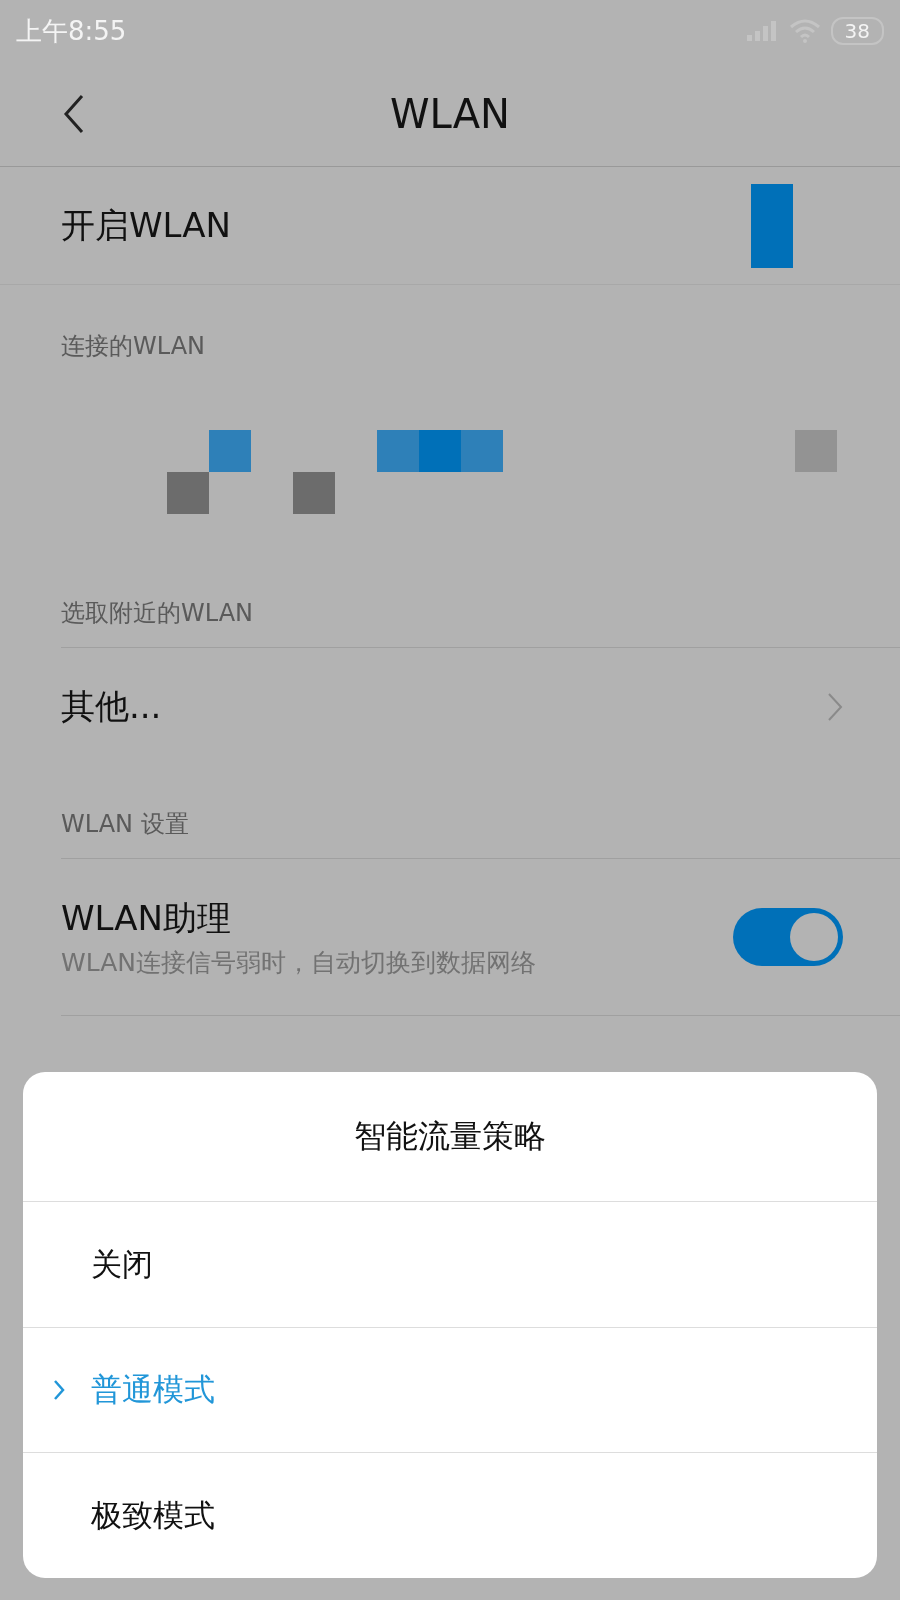 Image resolution: width=900 pixels, height=1600 pixels. I want to click on back-icon, so click(74, 114).